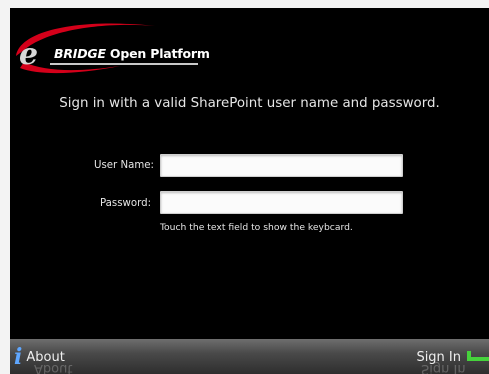 This screenshot has height=374, width=489. What do you see at coordinates (281, 202) in the screenshot?
I see `password-input` at bounding box center [281, 202].